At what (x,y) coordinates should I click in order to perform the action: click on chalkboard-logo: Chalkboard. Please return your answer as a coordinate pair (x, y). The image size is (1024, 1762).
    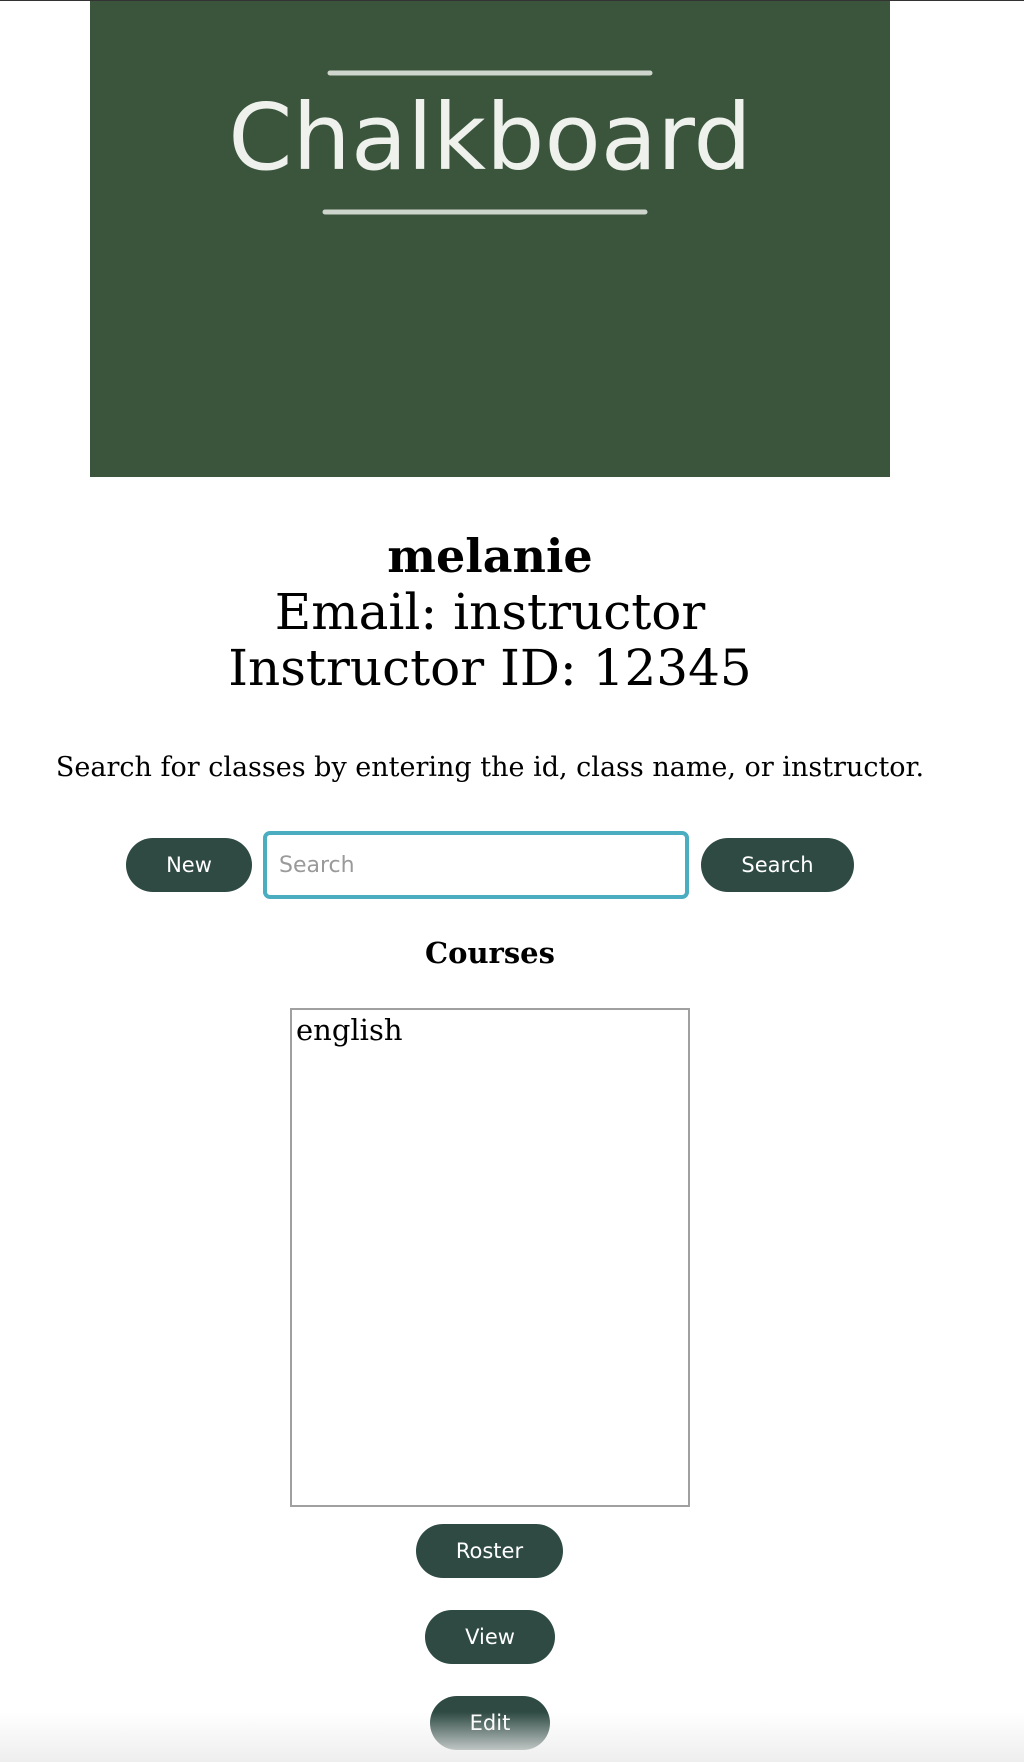
    Looking at the image, I should click on (490, 142).